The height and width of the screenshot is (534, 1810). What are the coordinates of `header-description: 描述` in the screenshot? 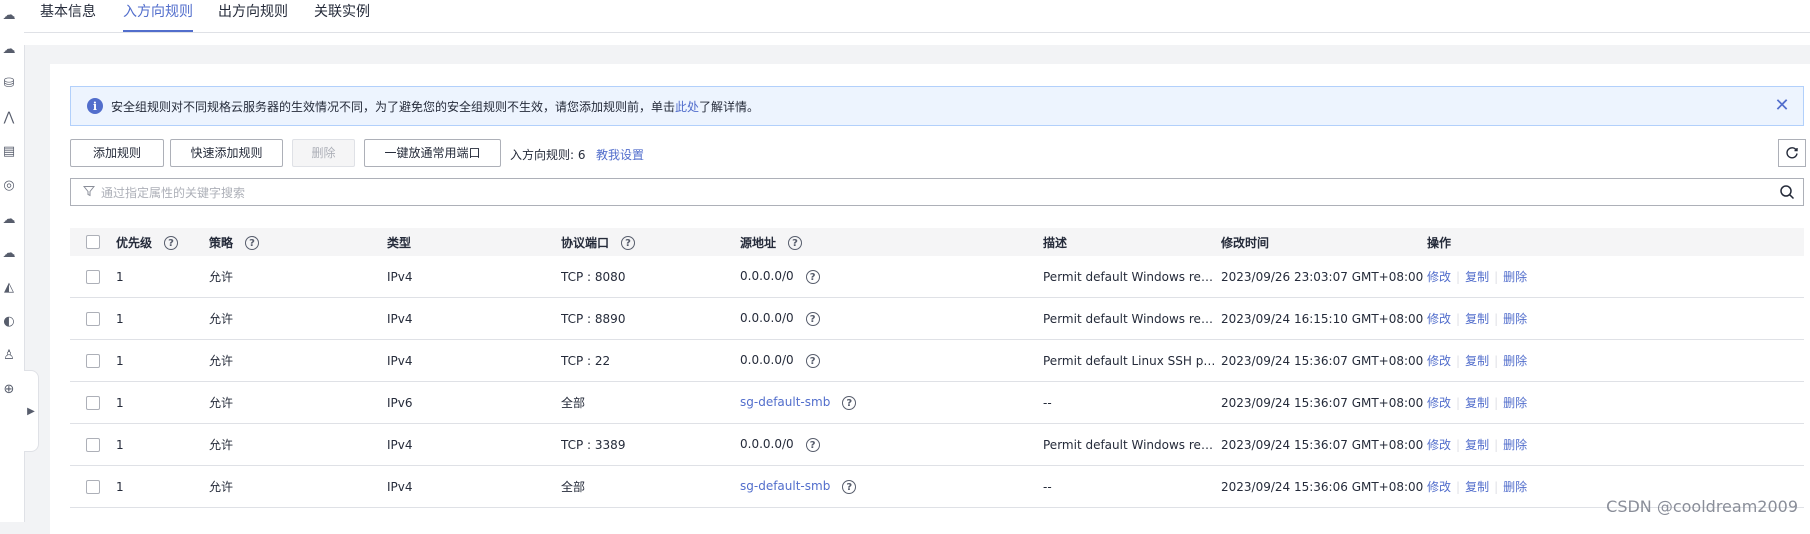 It's located at (1055, 242).